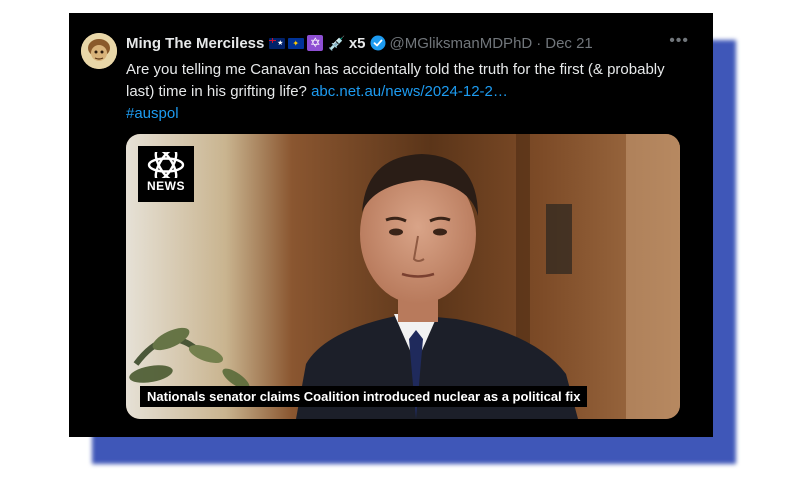 The height and width of the screenshot is (486, 794). What do you see at coordinates (377, 43) in the screenshot?
I see `verified-badge-icon` at bounding box center [377, 43].